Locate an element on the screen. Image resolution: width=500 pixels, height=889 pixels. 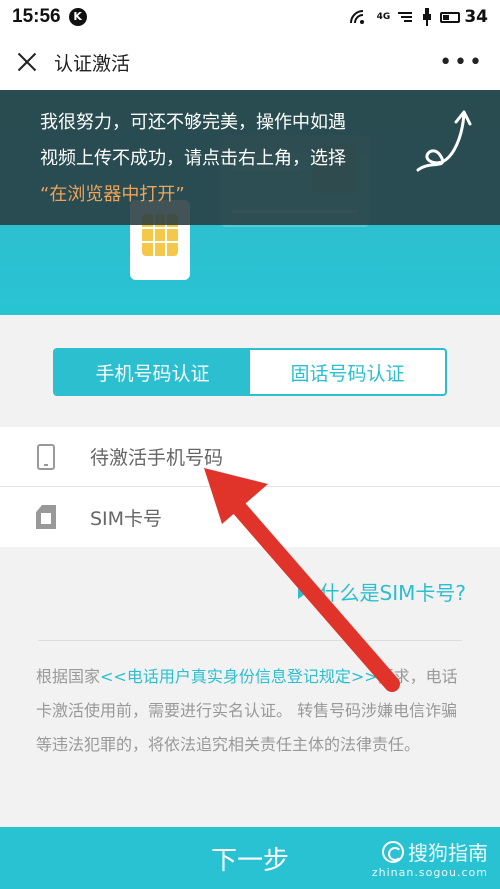
hint-line-1: 我很努力，可还不够完美，操作中如遇 is located at coordinates (193, 122).